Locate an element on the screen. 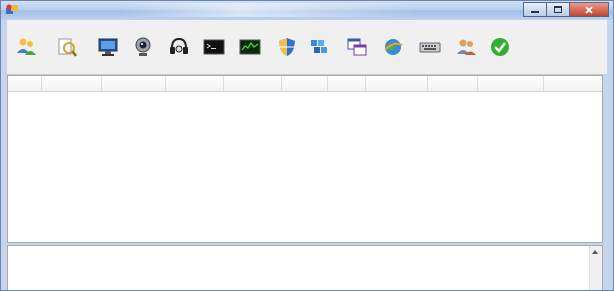  app-logo-icon is located at coordinates (12, 9).